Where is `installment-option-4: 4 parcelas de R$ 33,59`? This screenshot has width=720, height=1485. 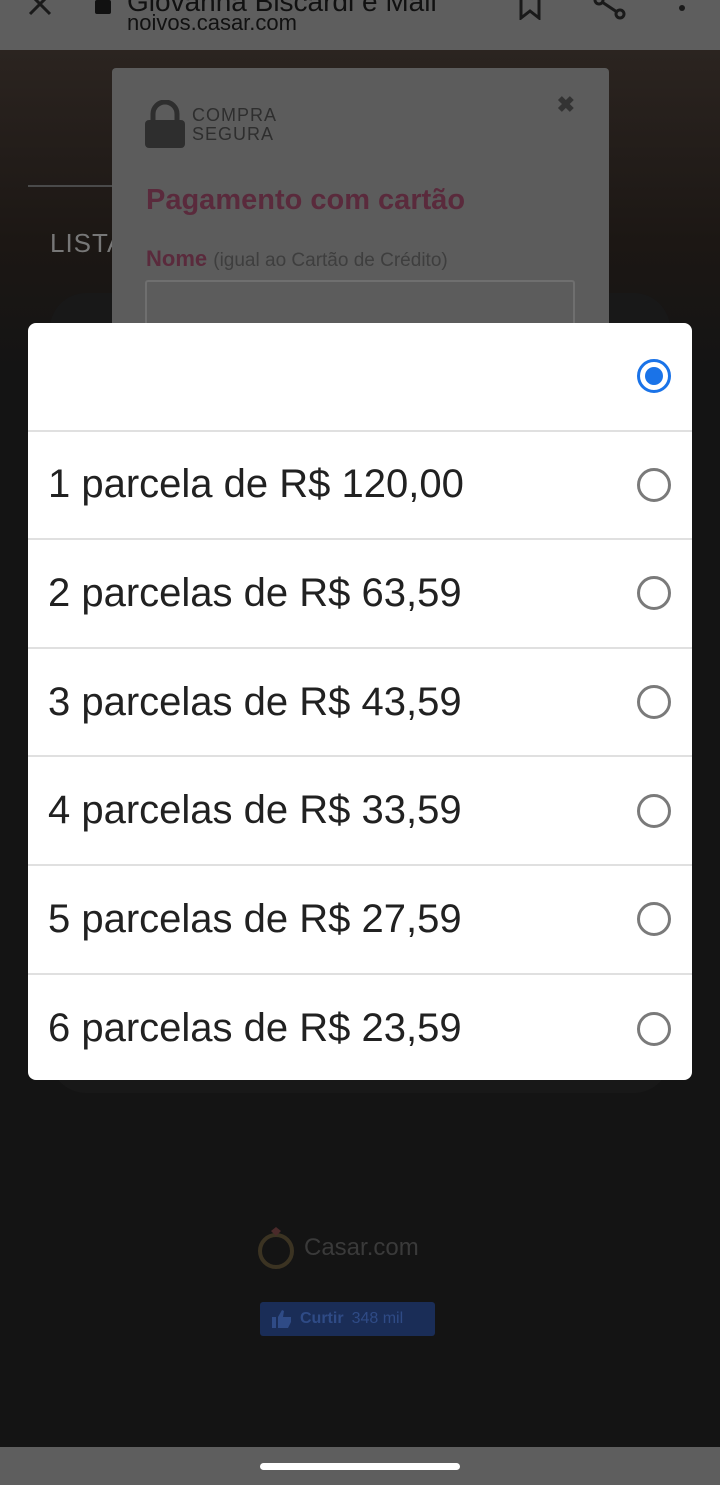
installment-option-4: 4 parcelas de R$ 33,59 is located at coordinates (360, 811).